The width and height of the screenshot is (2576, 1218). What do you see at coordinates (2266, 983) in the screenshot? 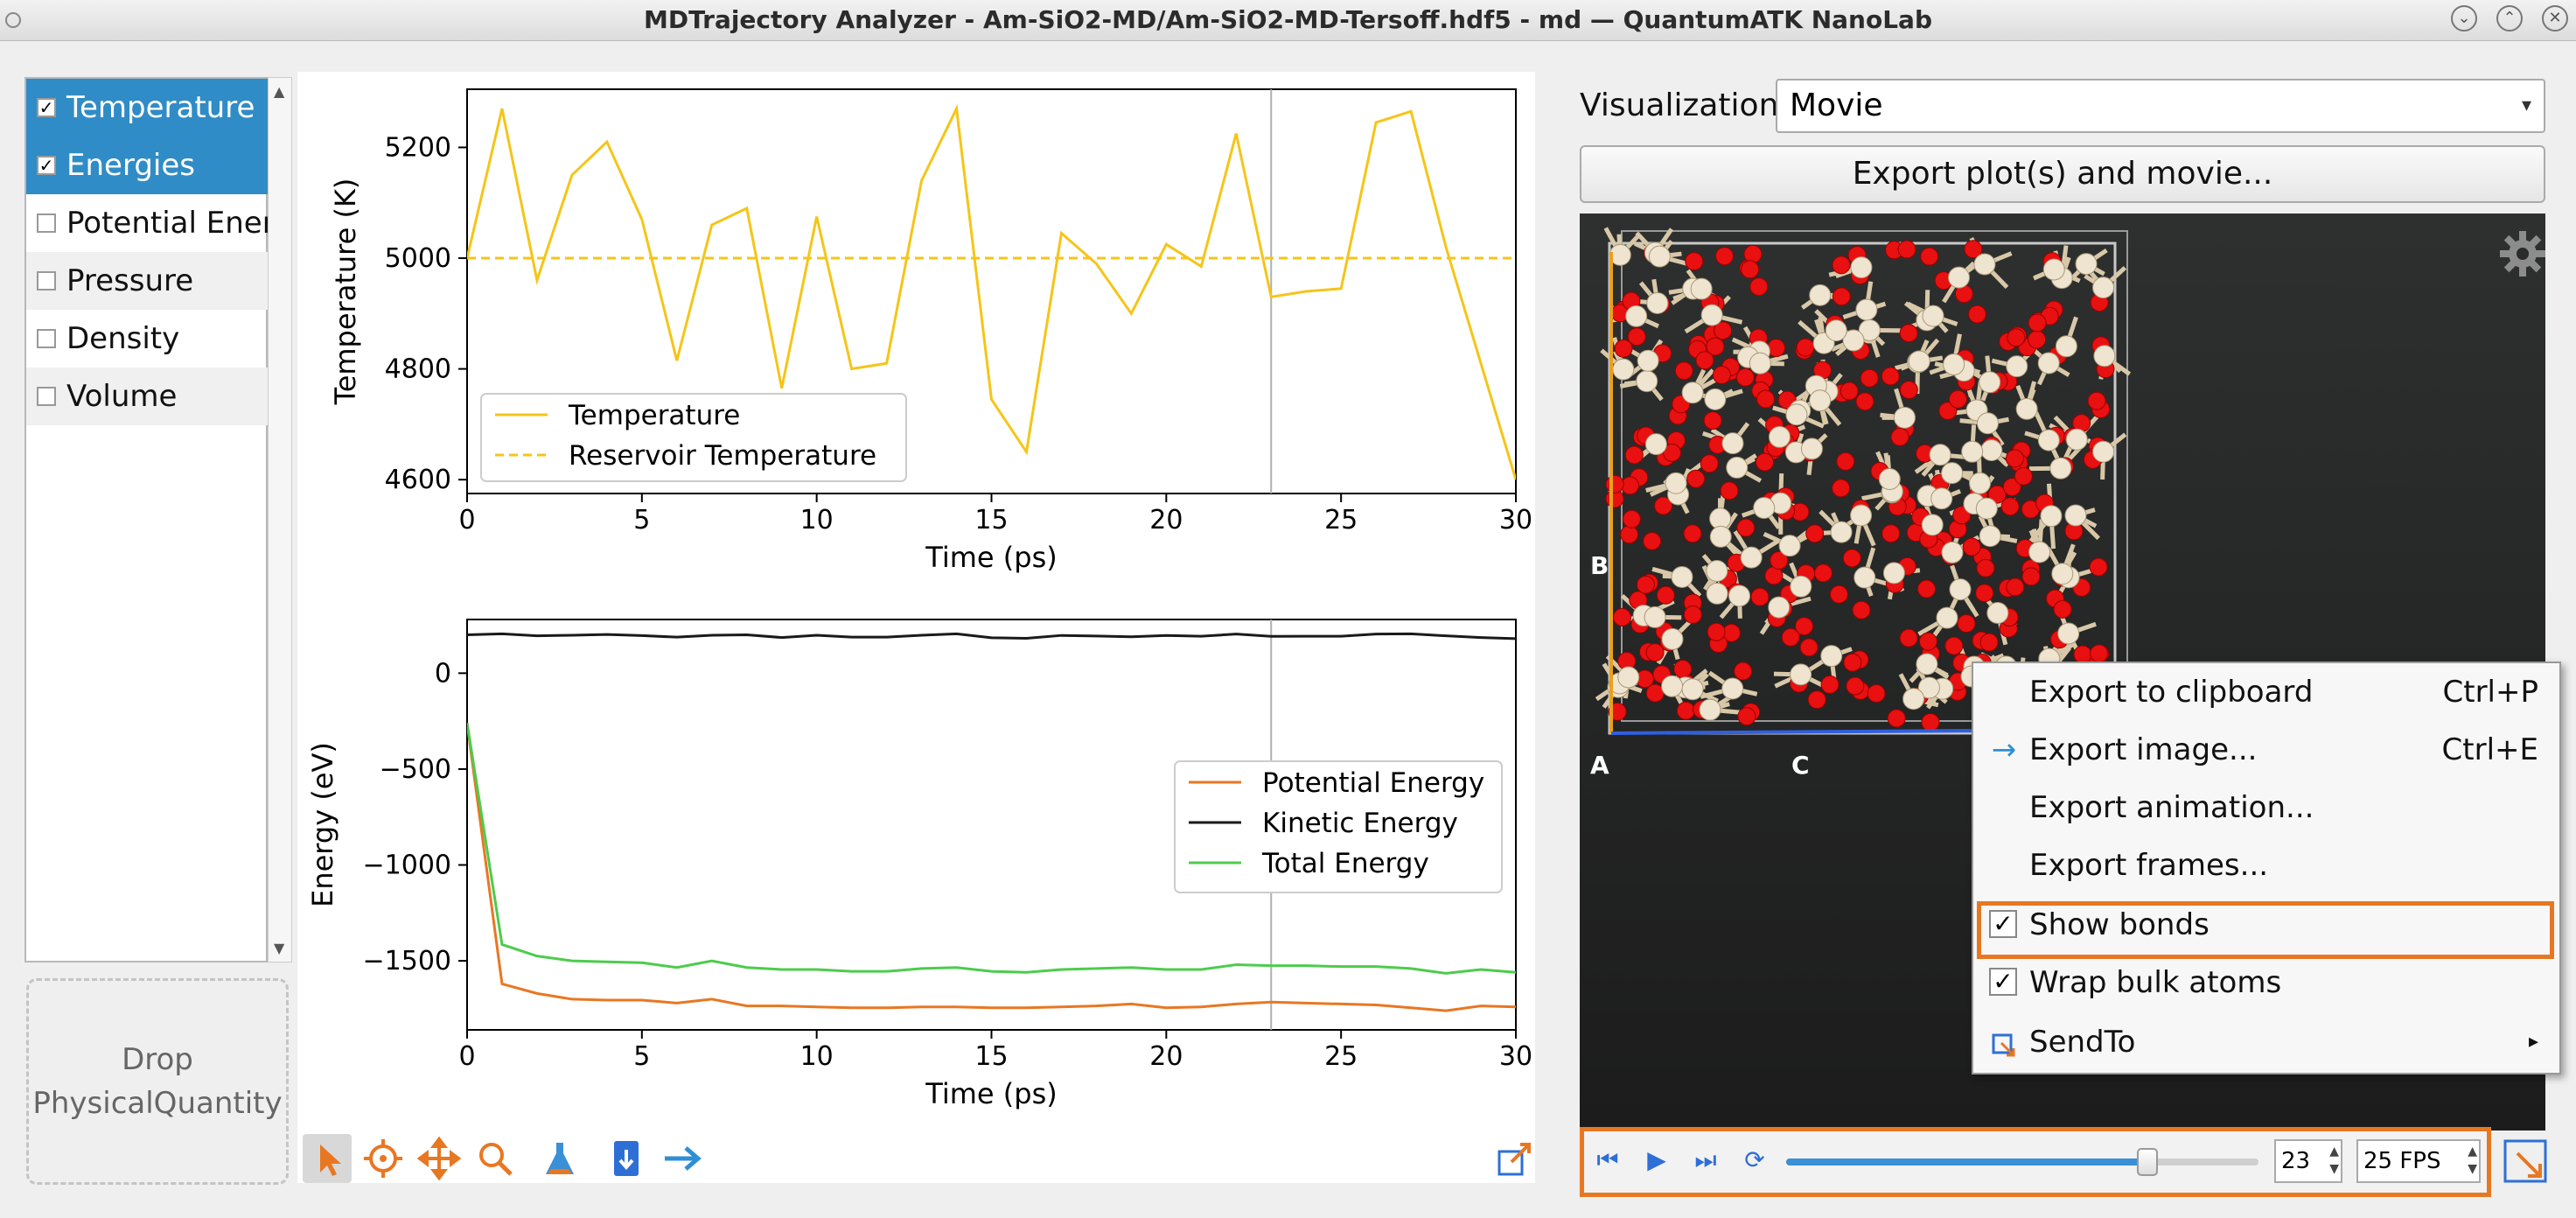
I see `menu-item-wrap-bulk-atoms: ✓ Wrap bulk atoms` at bounding box center [2266, 983].